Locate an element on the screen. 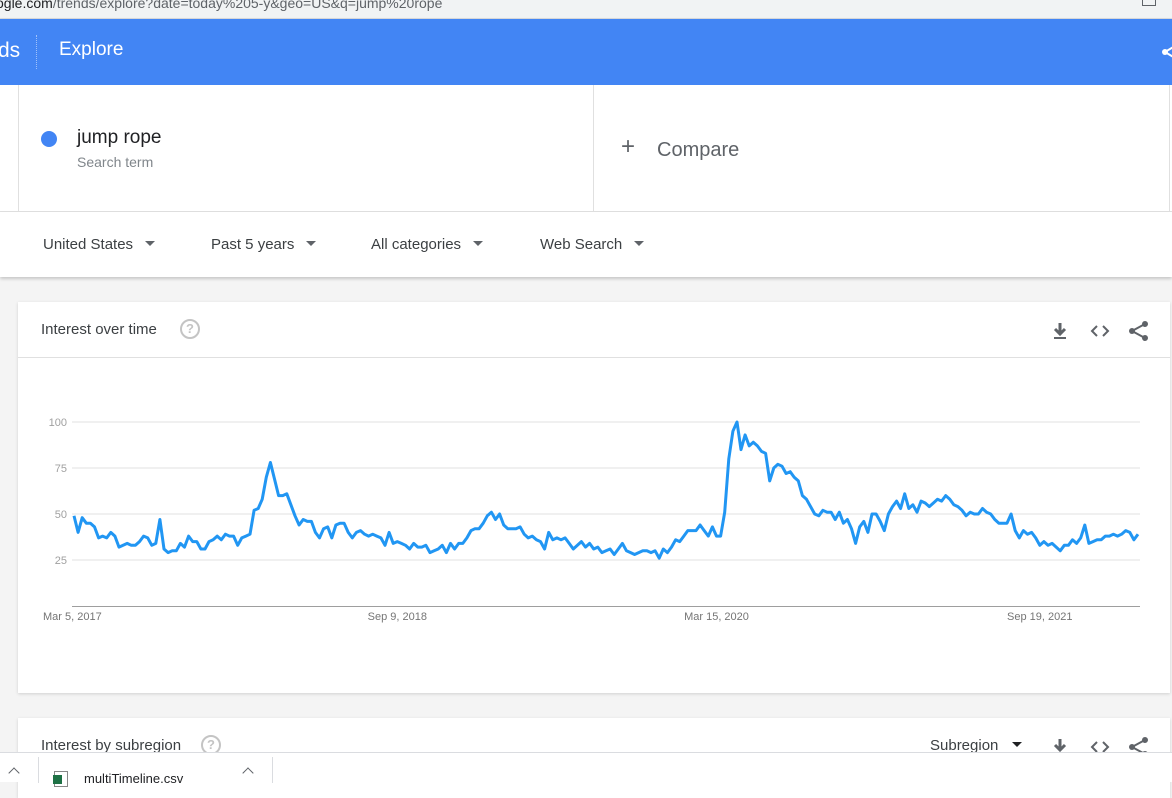 This screenshot has height=798, width=1172. x-tick-label: Mar 5, 2017 is located at coordinates (72, 617).